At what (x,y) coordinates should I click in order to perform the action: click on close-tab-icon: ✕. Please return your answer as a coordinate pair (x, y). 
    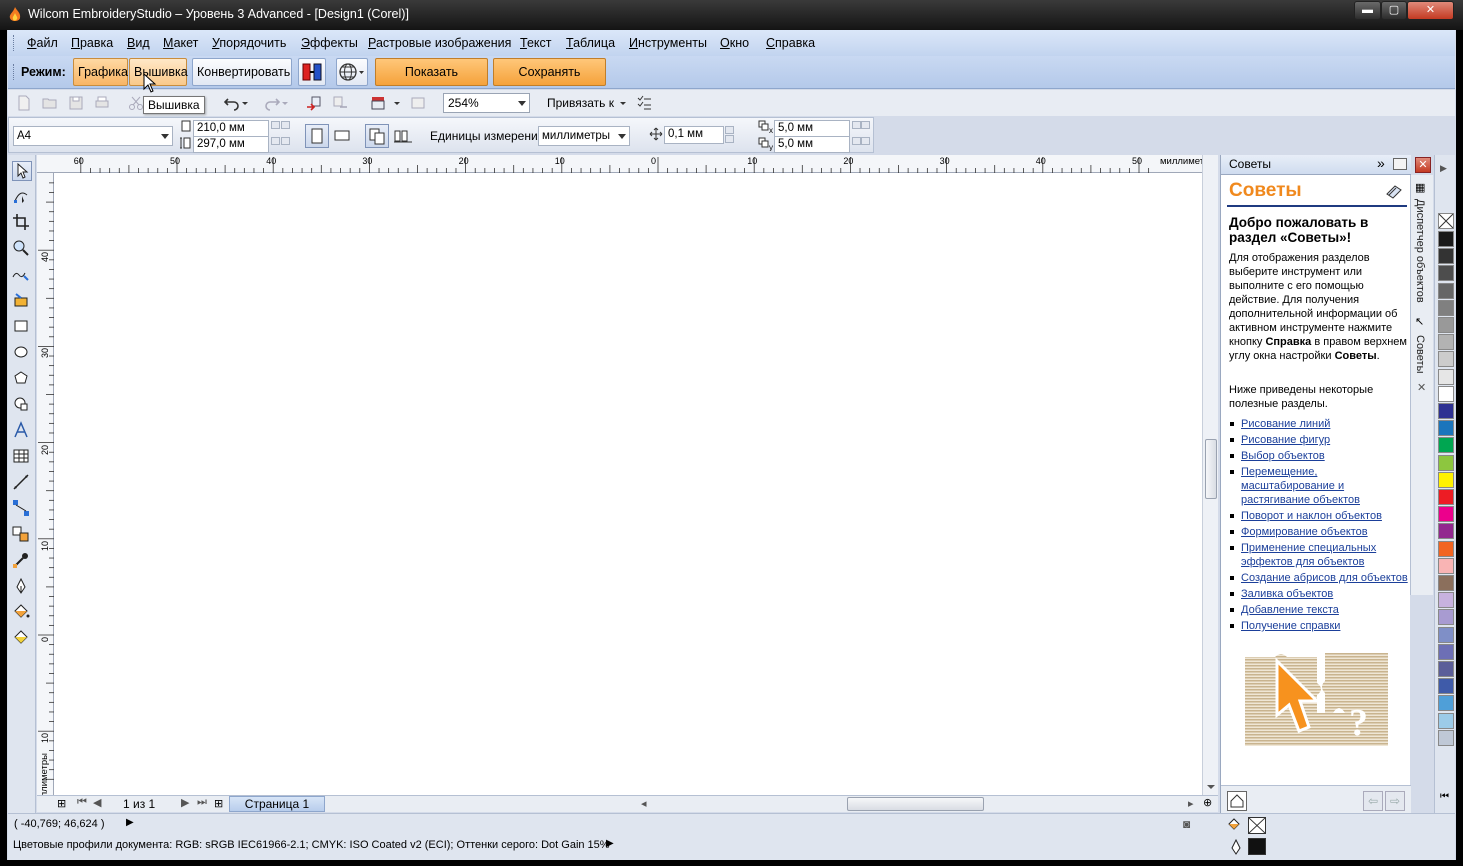
    Looking at the image, I should click on (1421, 387).